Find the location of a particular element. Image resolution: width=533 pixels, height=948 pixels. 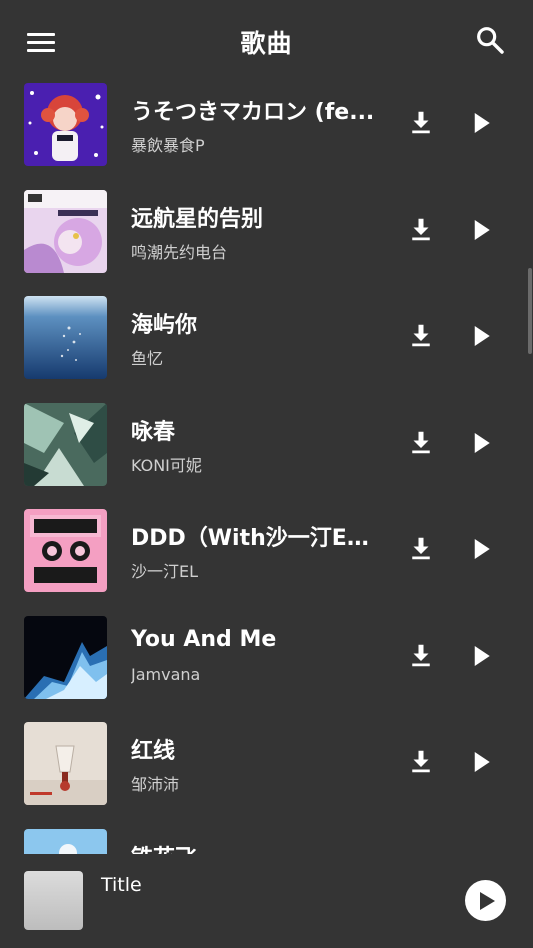

scrollbar-thumb is located at coordinates (530, 311).